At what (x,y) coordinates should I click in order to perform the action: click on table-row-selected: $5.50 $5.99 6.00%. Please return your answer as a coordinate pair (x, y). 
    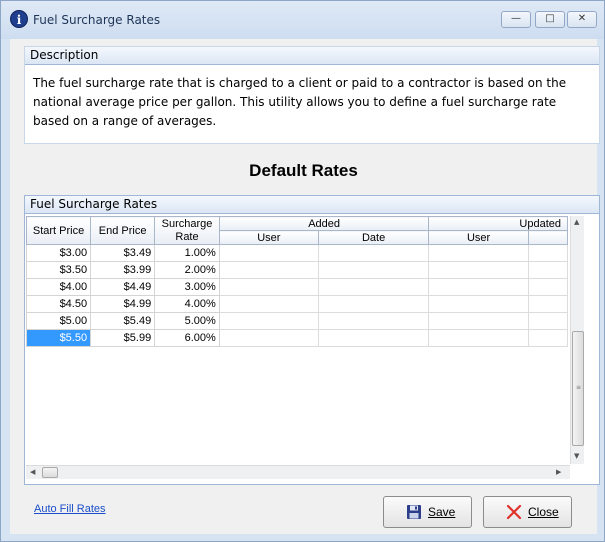
    Looking at the image, I should click on (297, 338).